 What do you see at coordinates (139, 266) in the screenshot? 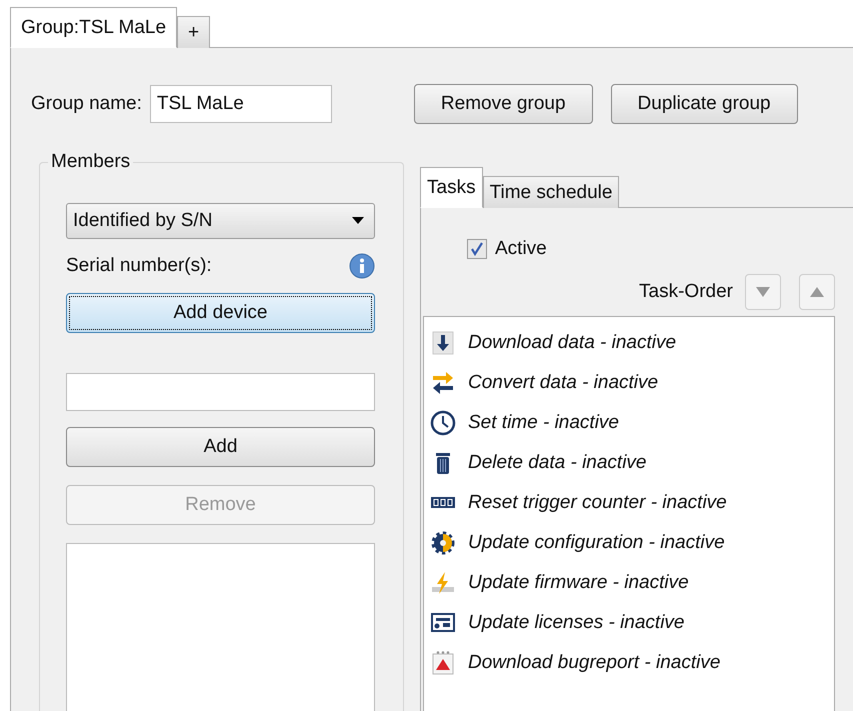
I see `serial-number-label: Serial number(s):` at bounding box center [139, 266].